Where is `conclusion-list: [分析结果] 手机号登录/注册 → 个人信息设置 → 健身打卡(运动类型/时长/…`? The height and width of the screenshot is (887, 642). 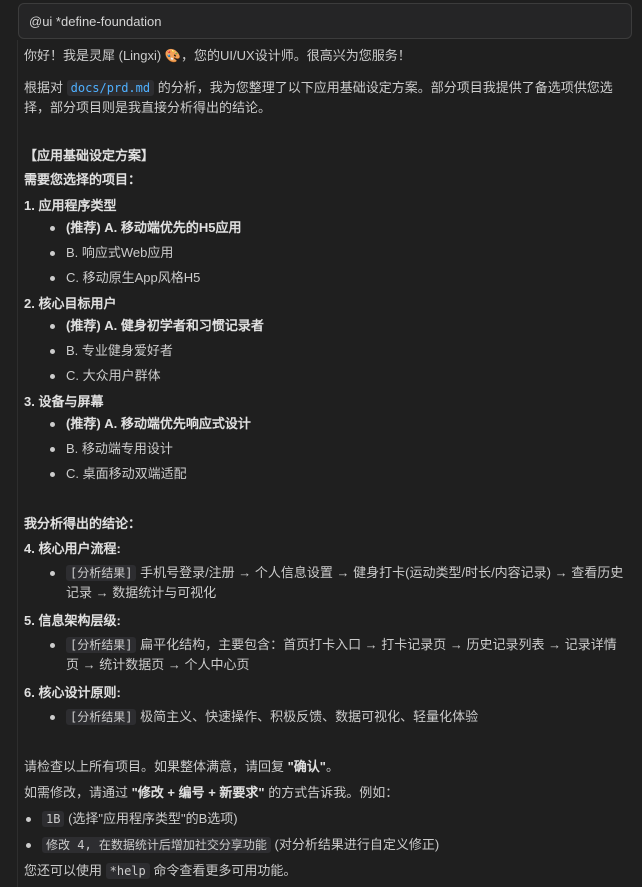 conclusion-list: [分析结果] 手机号登录/注册 → 个人信息设置 → 健身打卡(运动类型/时长/… is located at coordinates (324, 583).